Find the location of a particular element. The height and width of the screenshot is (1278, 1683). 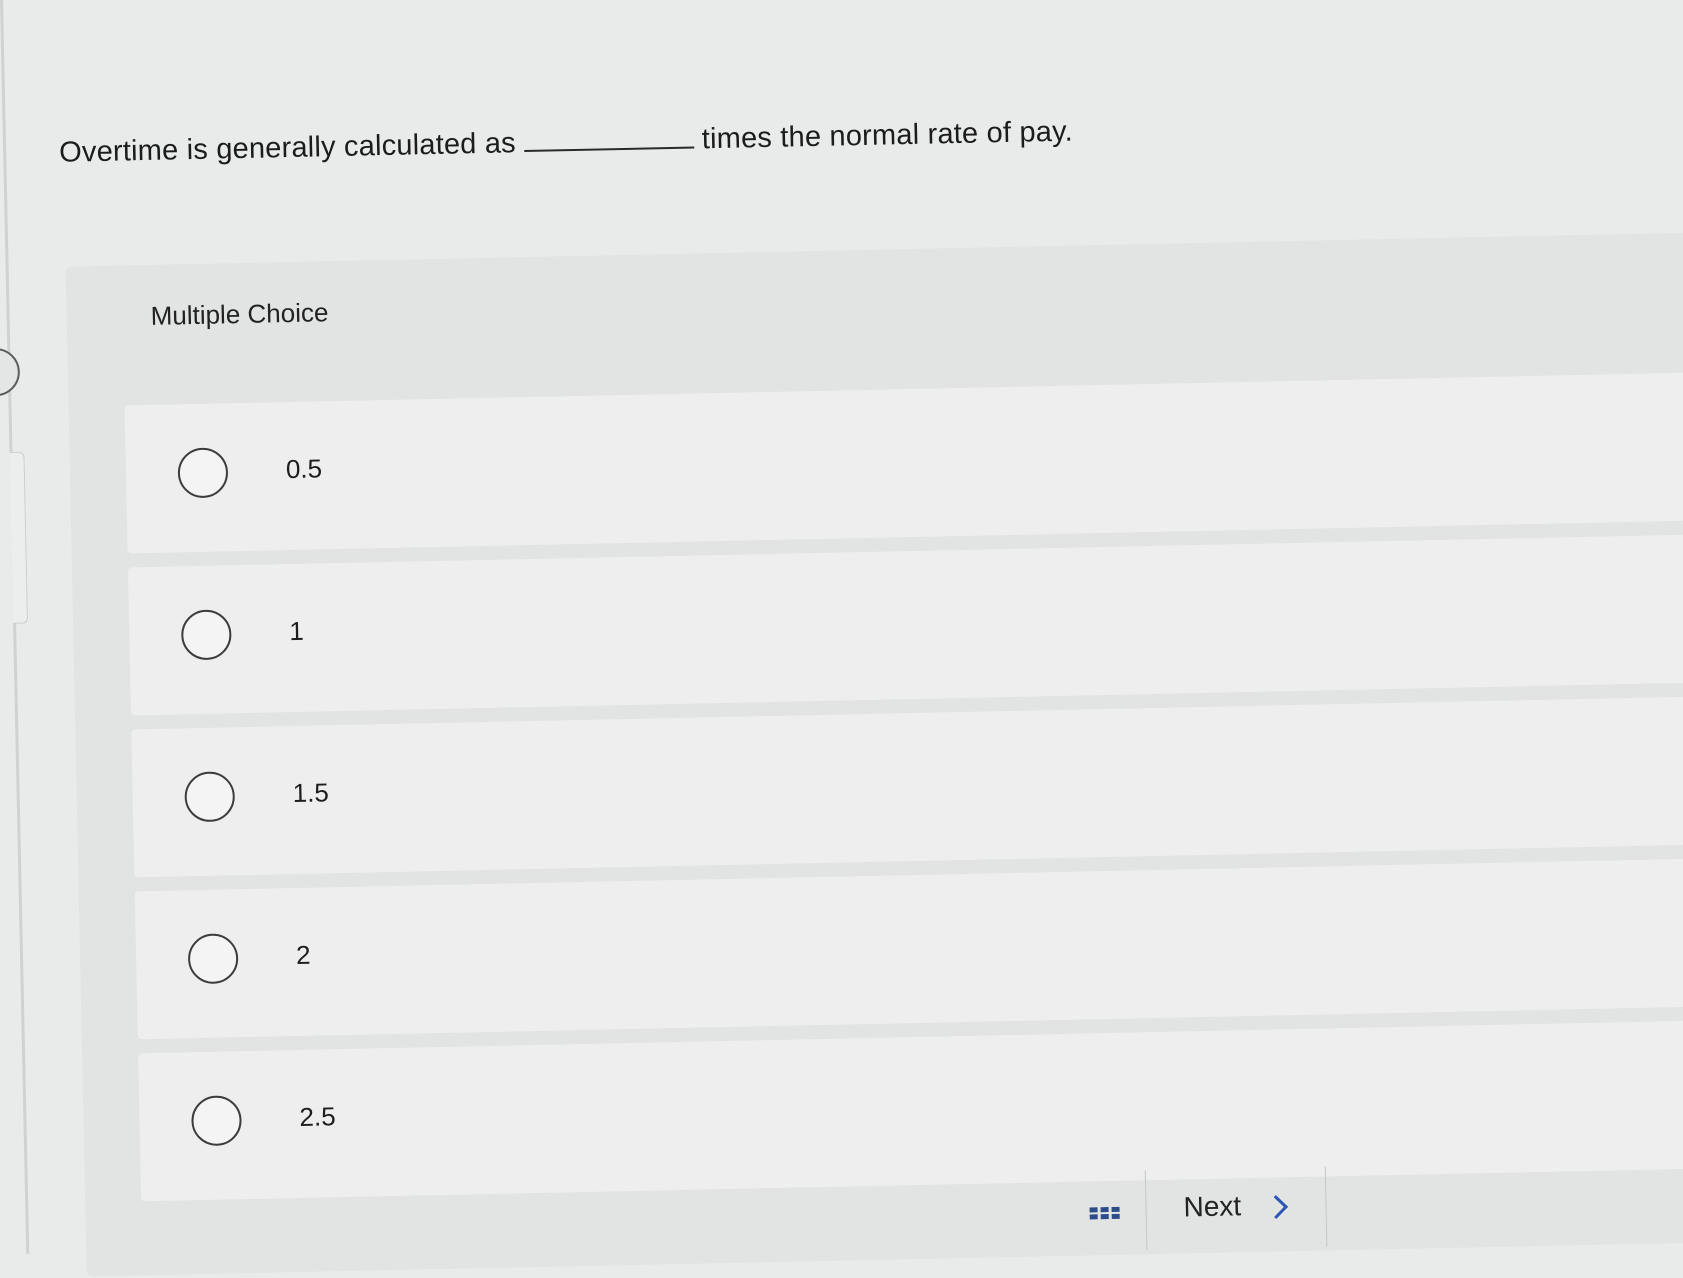

question-text-before: Overtime is generally calculated as is located at coordinates (287, 148).